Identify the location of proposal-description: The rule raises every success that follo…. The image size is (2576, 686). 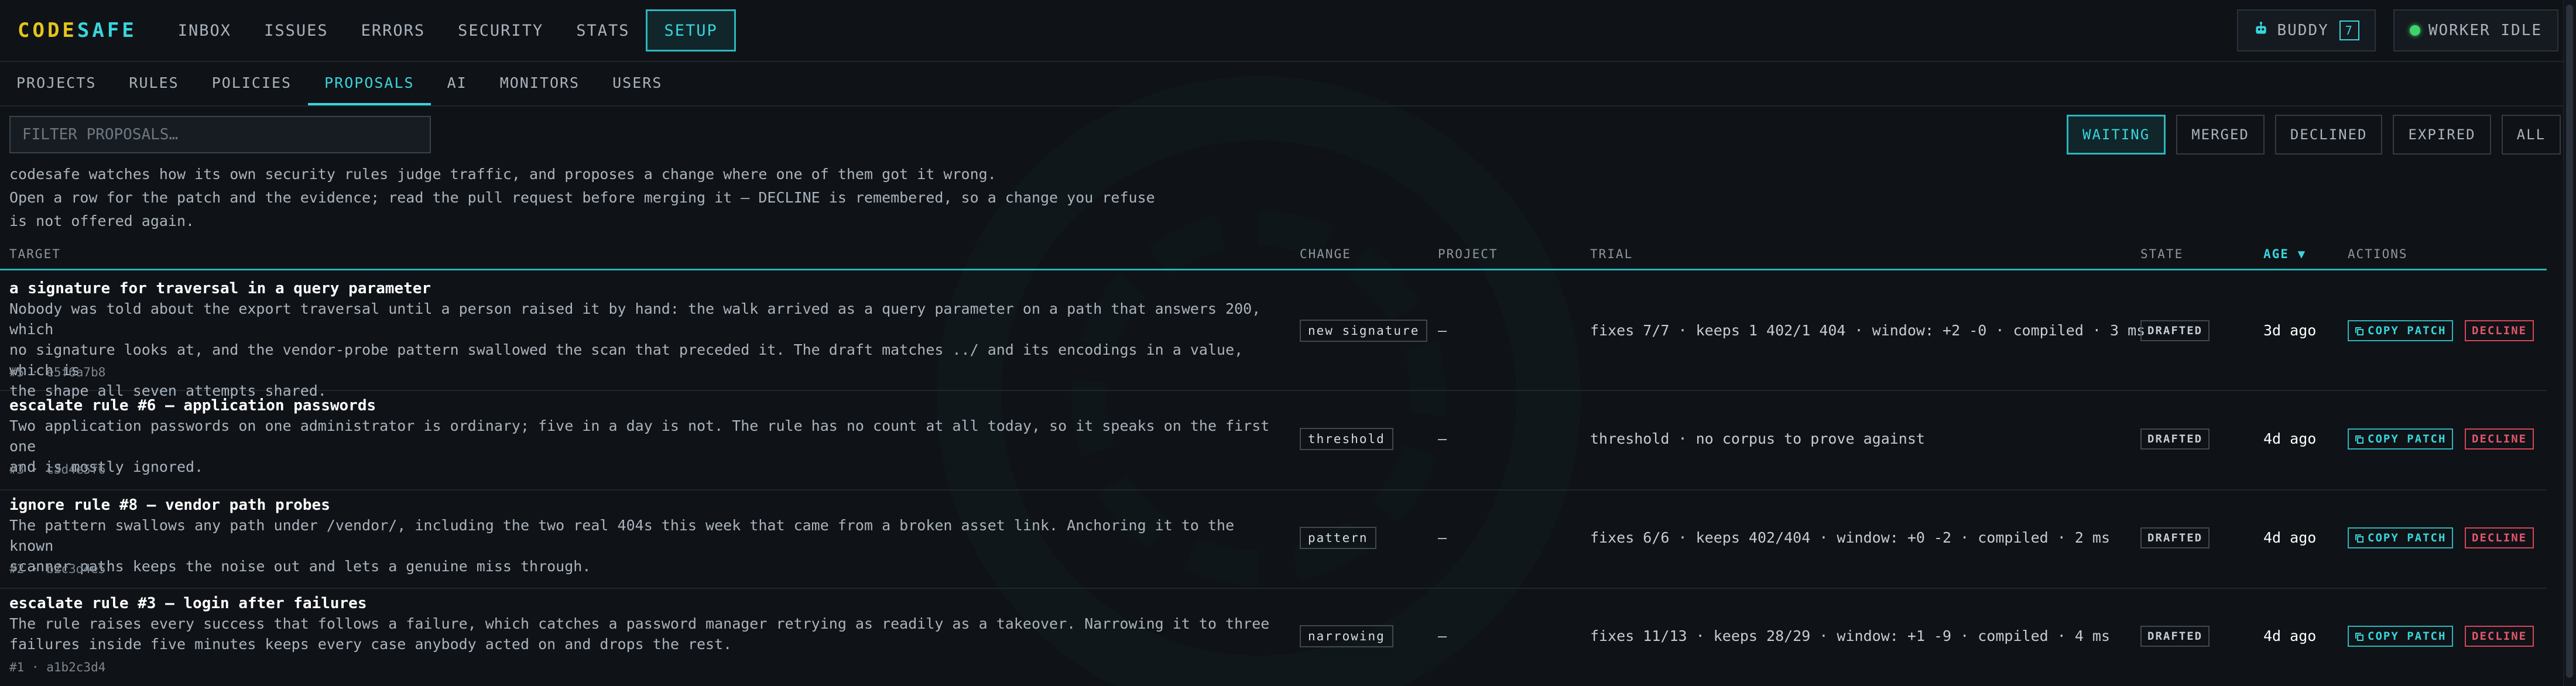
(639, 634).